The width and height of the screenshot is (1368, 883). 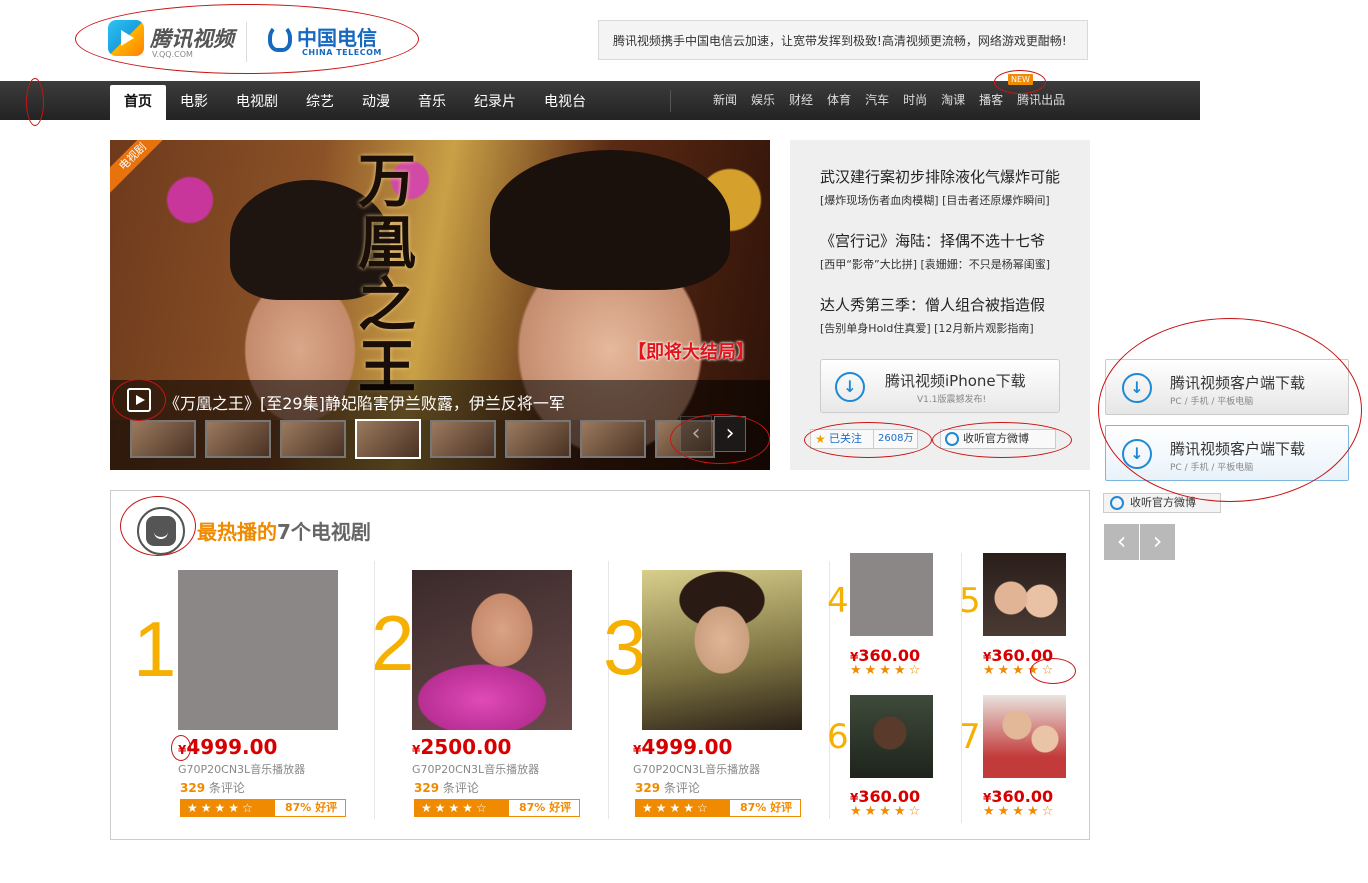 What do you see at coordinates (952, 400) in the screenshot?
I see `download-version: V1.1版震撼发布!` at bounding box center [952, 400].